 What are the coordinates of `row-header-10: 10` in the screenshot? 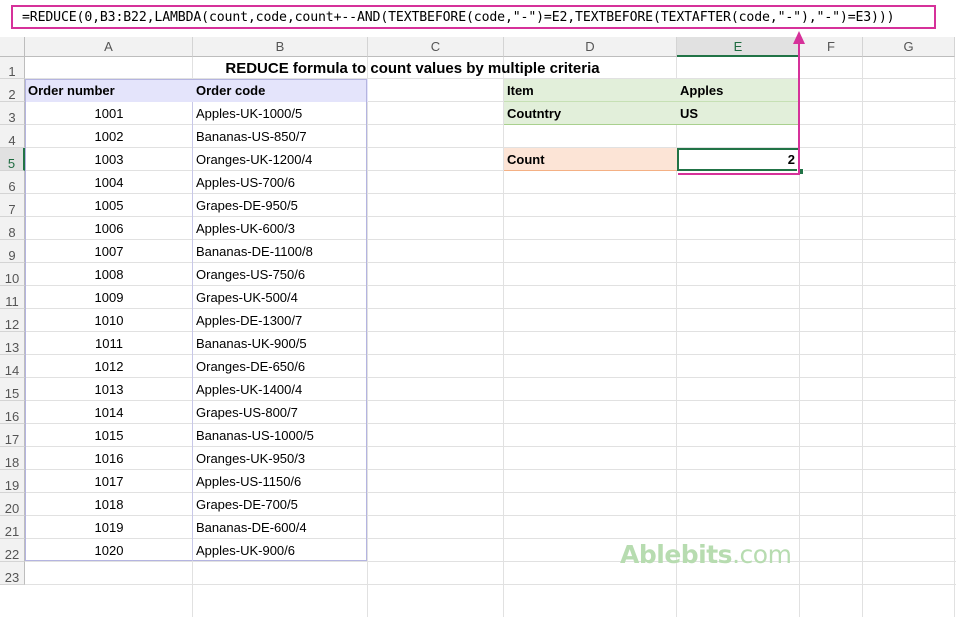 It's located at (12, 274).